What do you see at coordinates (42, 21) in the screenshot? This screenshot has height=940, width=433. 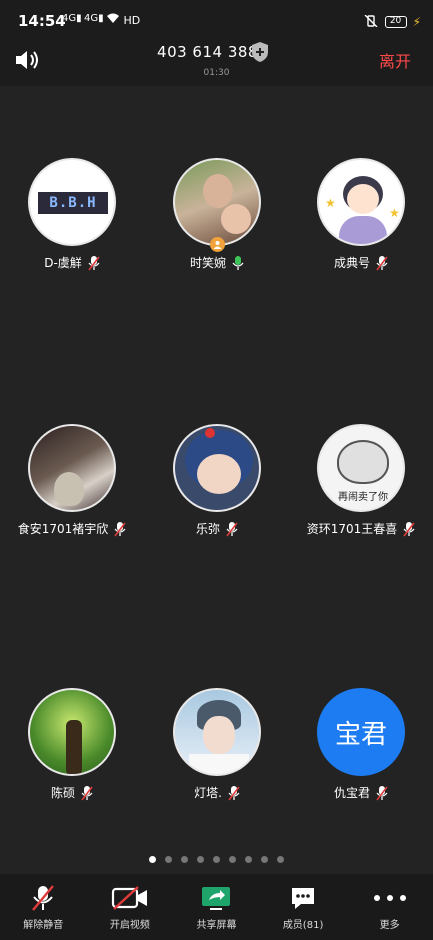 I see `status-time: 14:54` at bounding box center [42, 21].